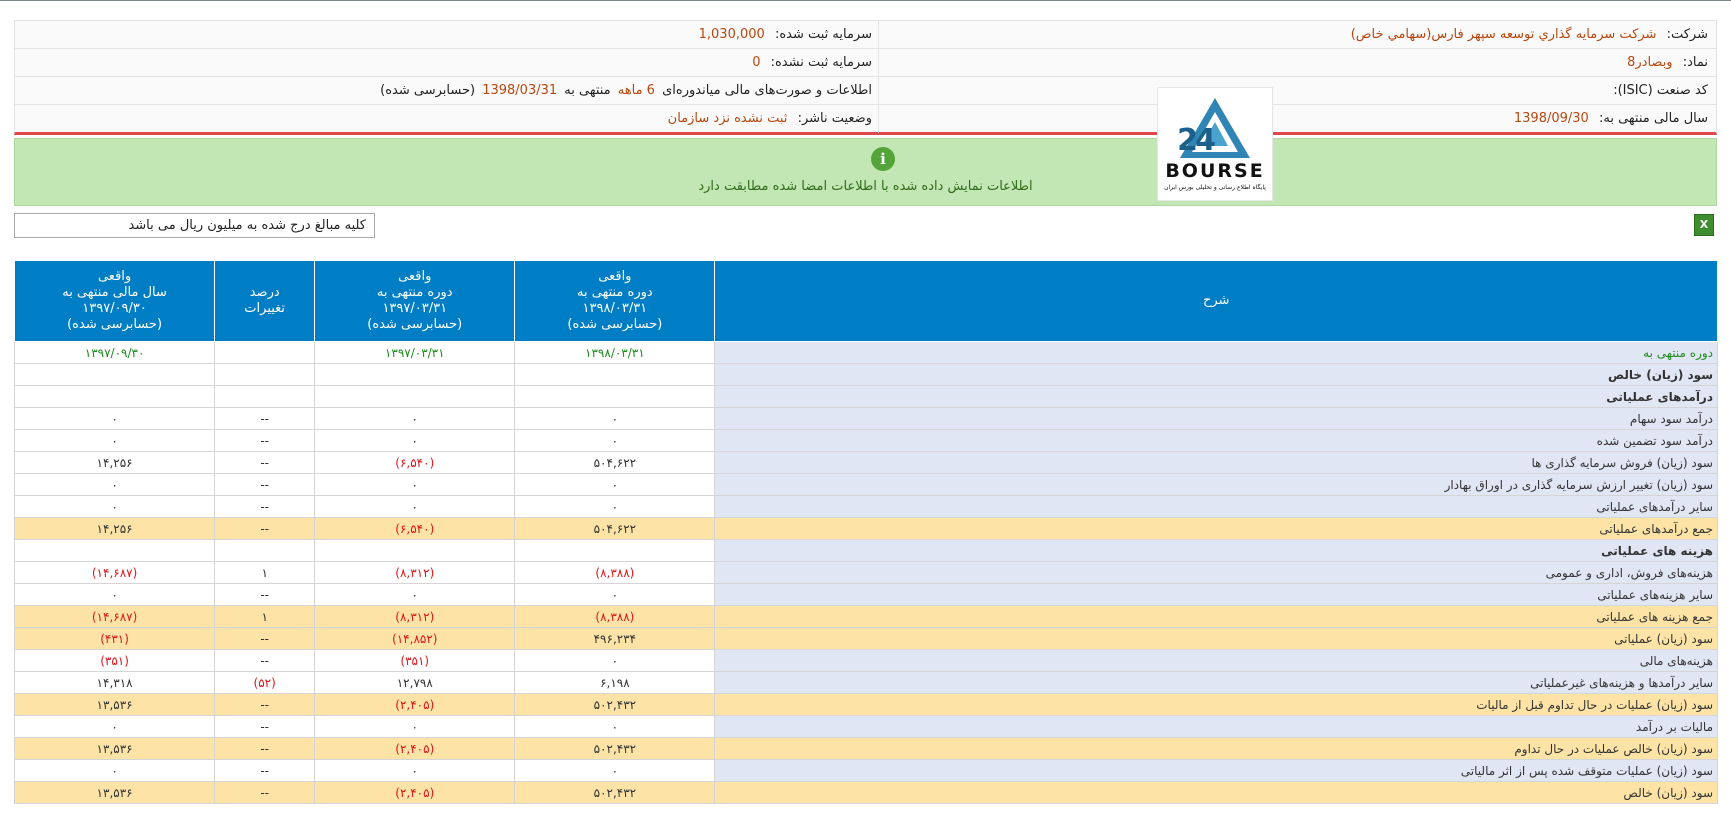 This screenshot has height=819, width=1731. What do you see at coordinates (114, 292) in the screenshot?
I see `col4-line2: سال مالی منتهی به` at bounding box center [114, 292].